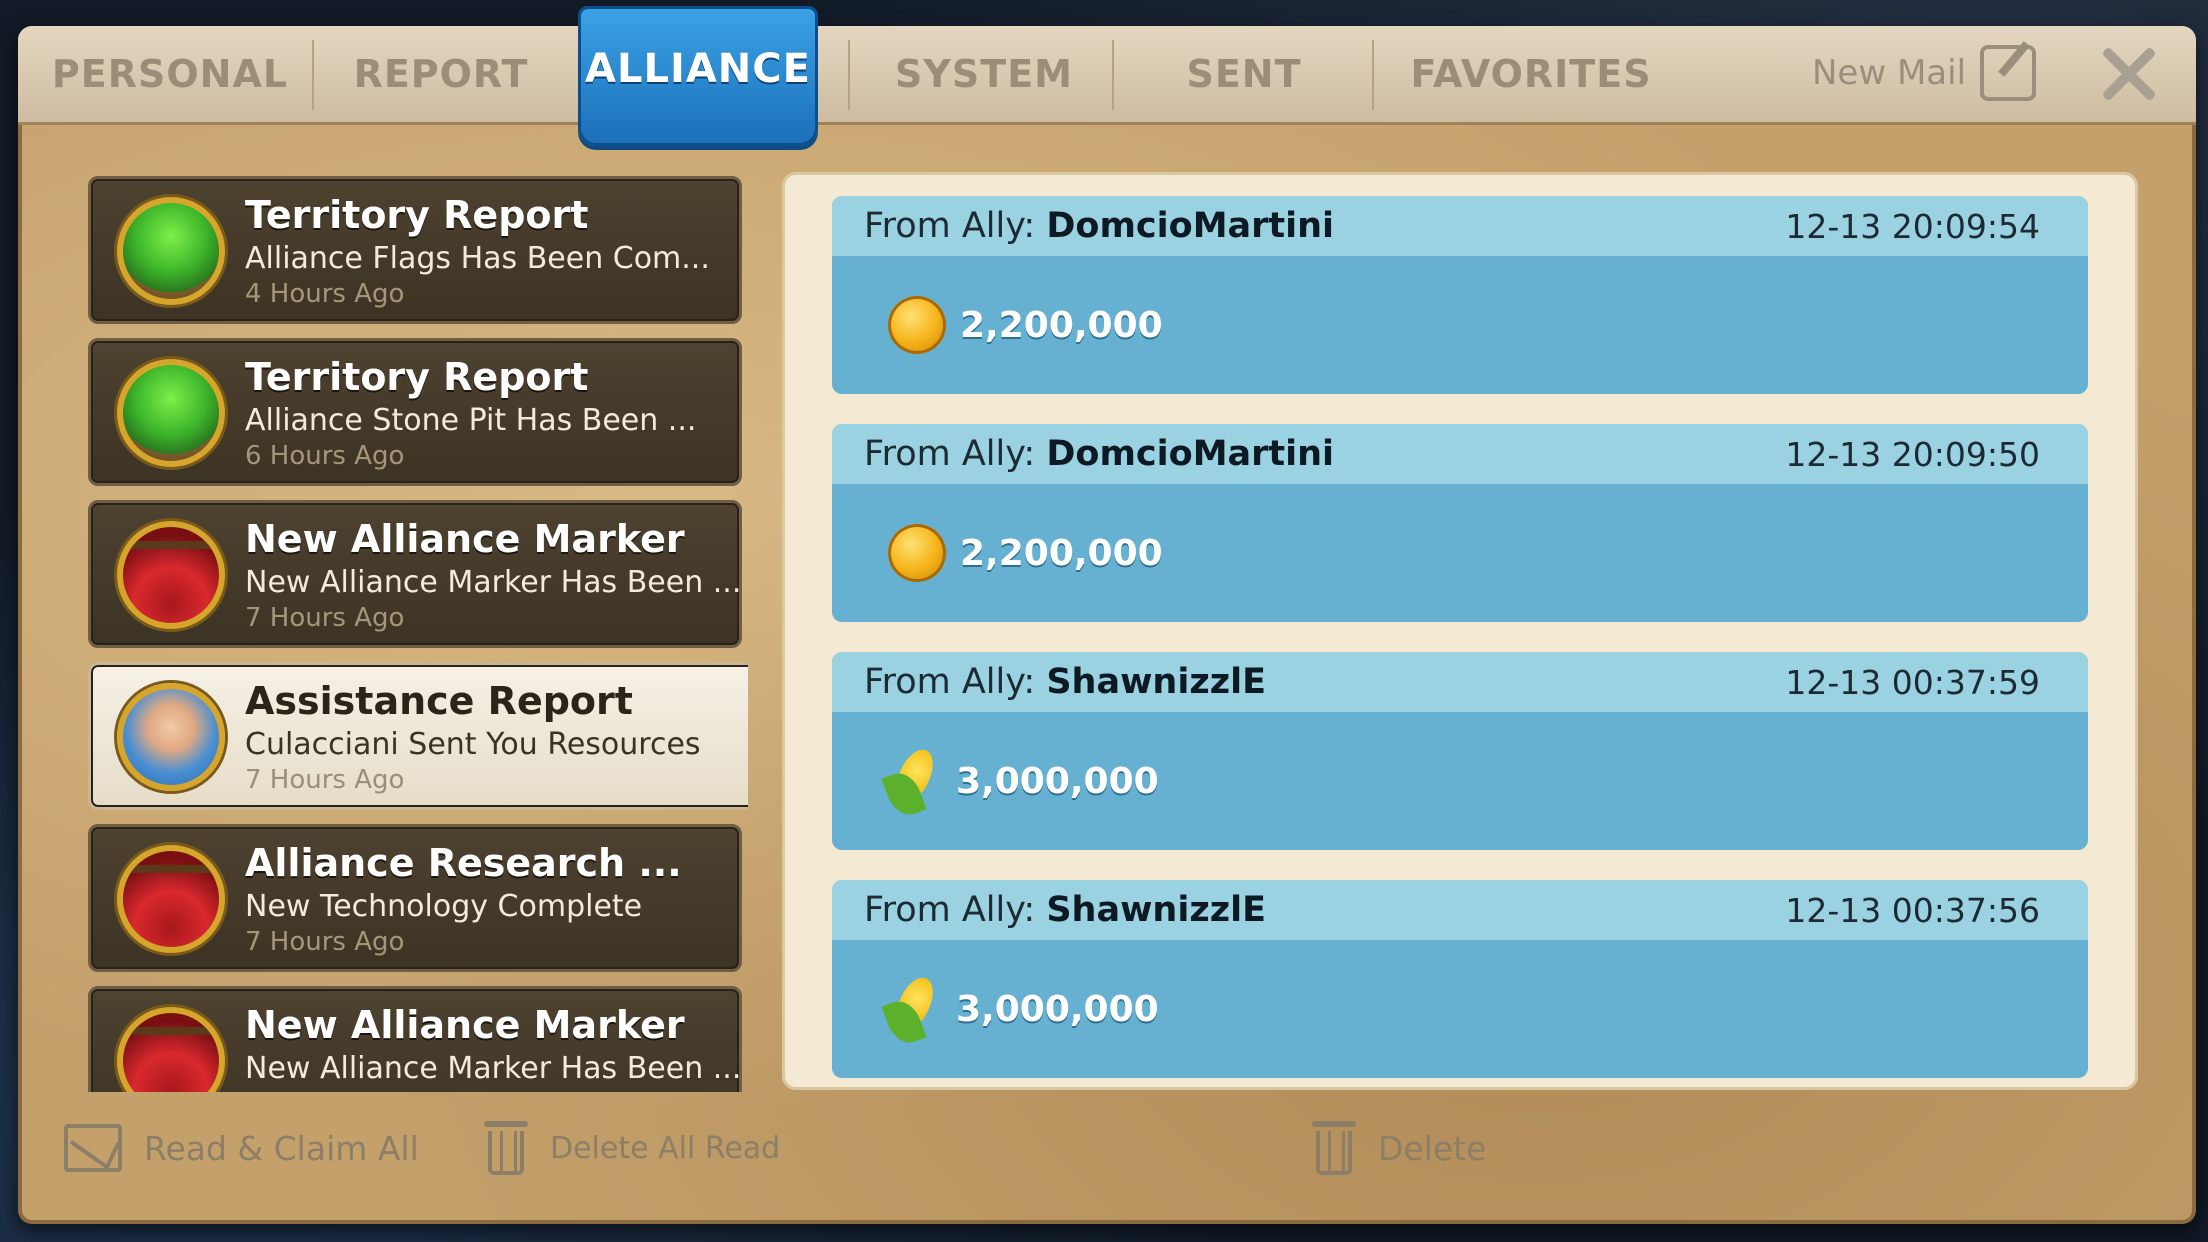 This screenshot has height=1242, width=2208. I want to click on entry-header: From Ally: ShawnizzlE 12-13 00:37:56, so click(1460, 910).